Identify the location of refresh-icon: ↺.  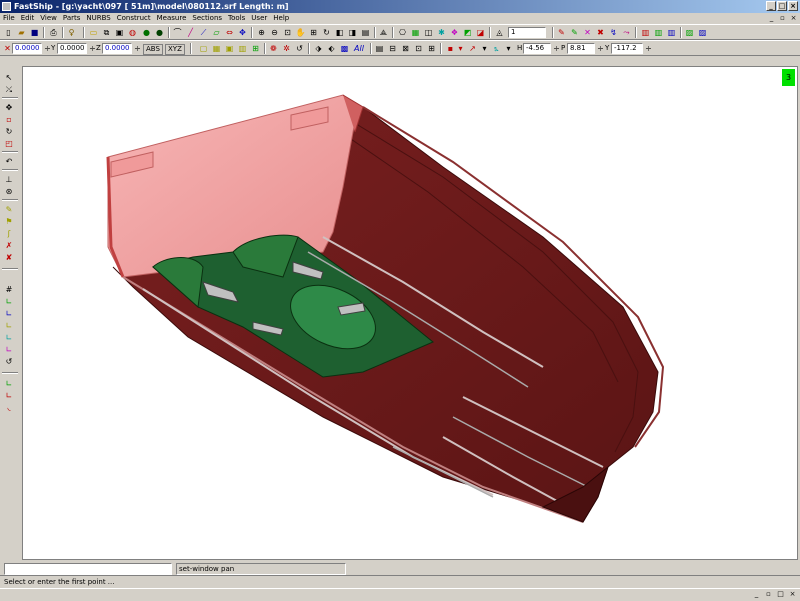
(299, 48).